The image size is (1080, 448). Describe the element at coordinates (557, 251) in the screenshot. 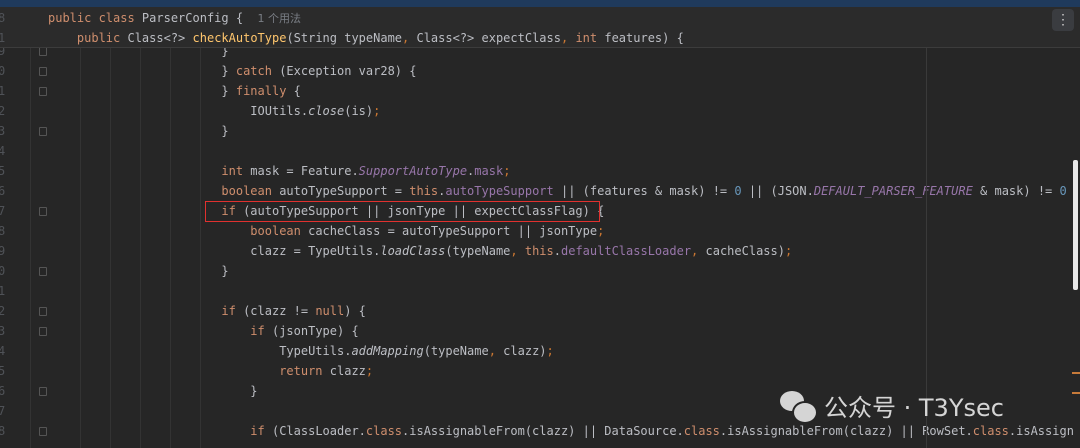

I see `code-token: .` at that location.